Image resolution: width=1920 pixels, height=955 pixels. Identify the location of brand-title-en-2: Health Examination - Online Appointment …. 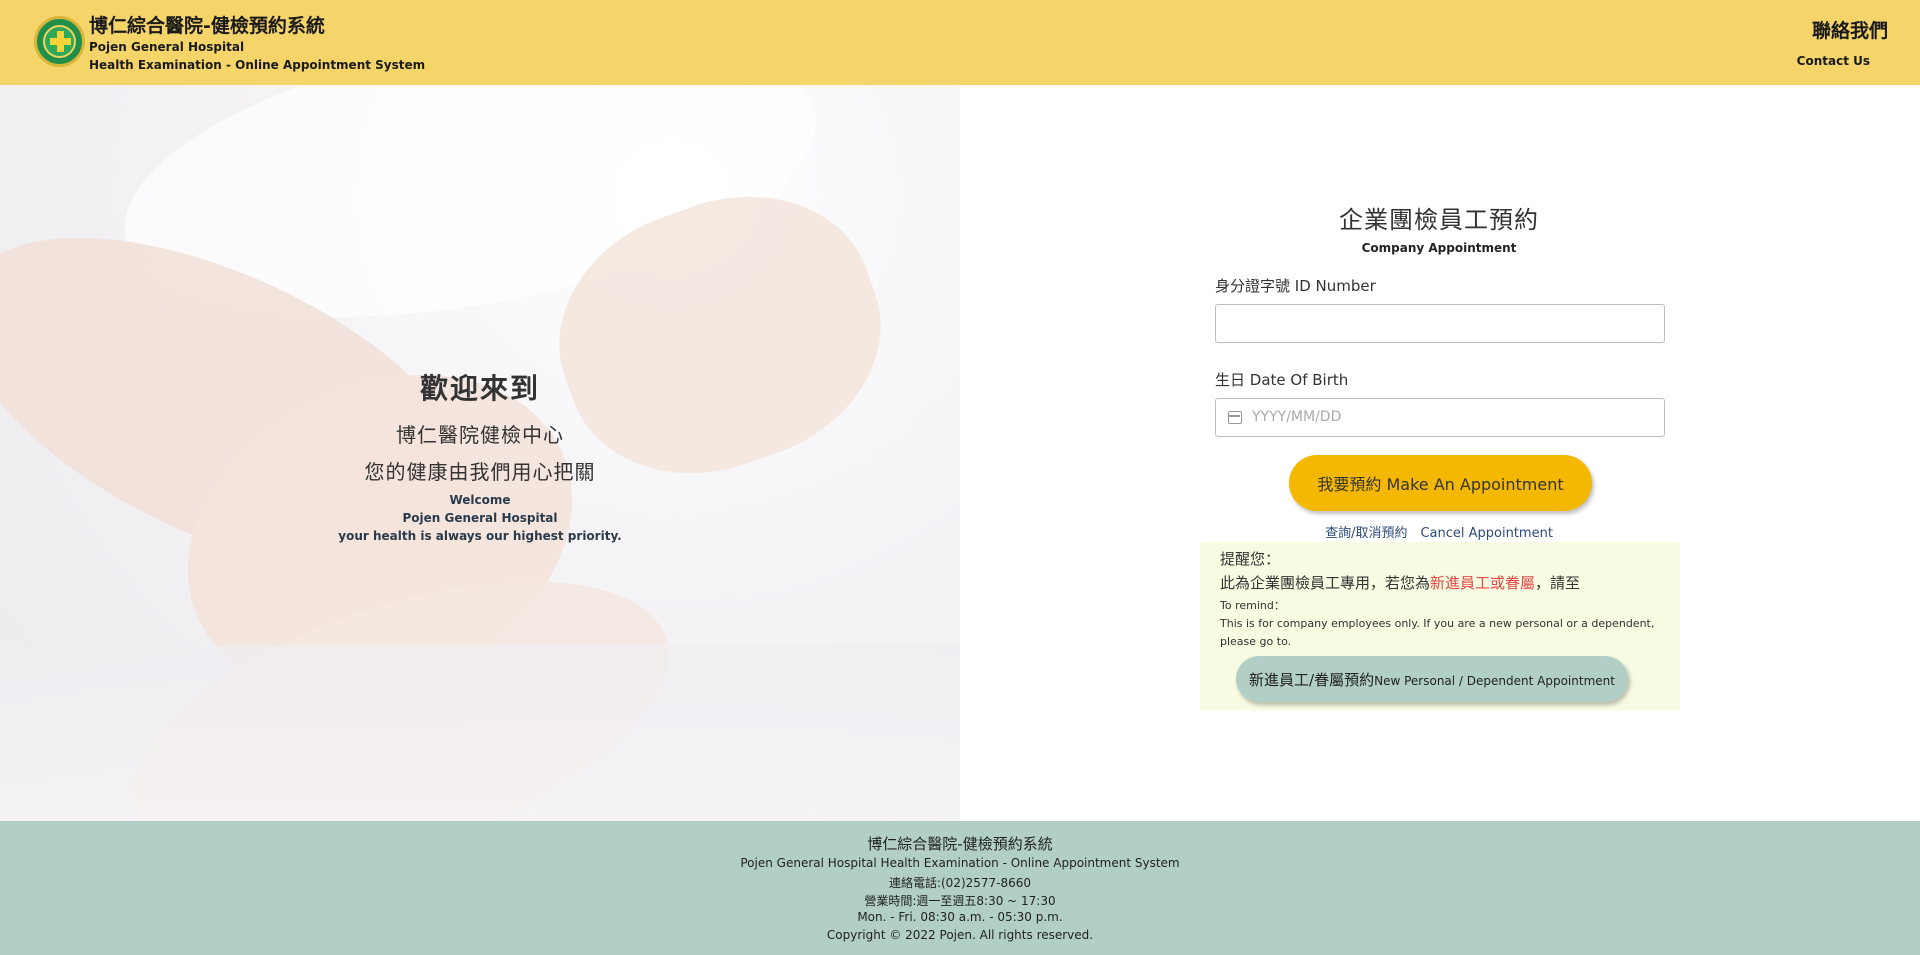
(257, 65).